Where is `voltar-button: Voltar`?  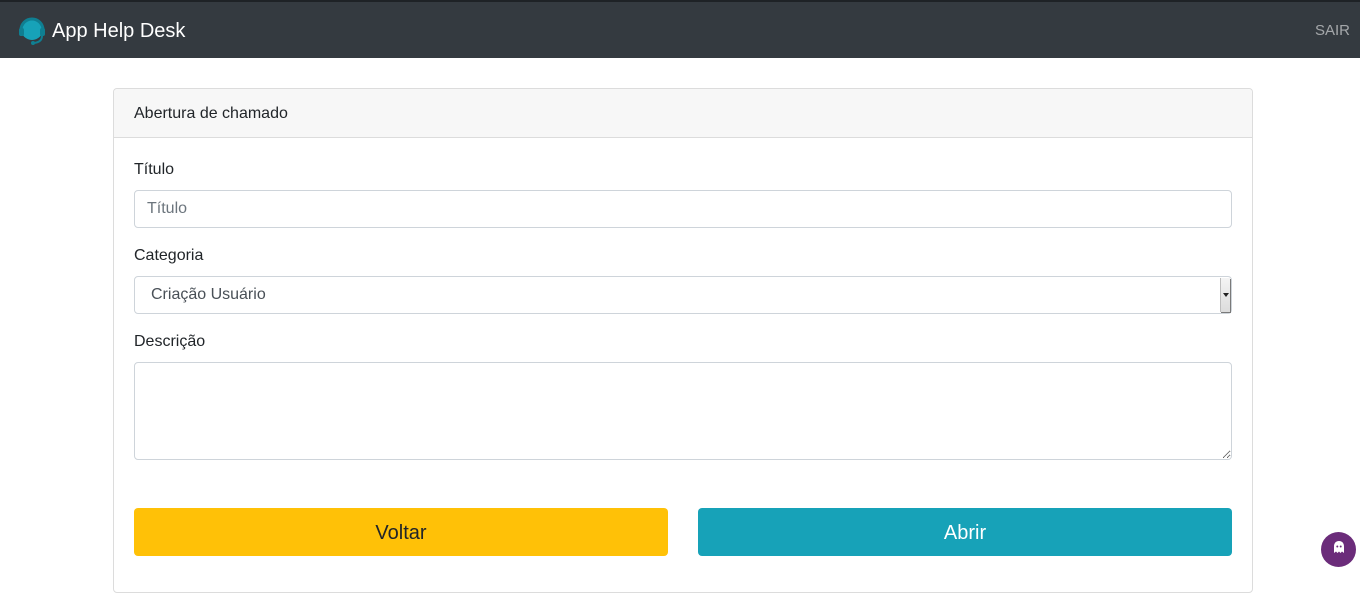
voltar-button: Voltar is located at coordinates (401, 532).